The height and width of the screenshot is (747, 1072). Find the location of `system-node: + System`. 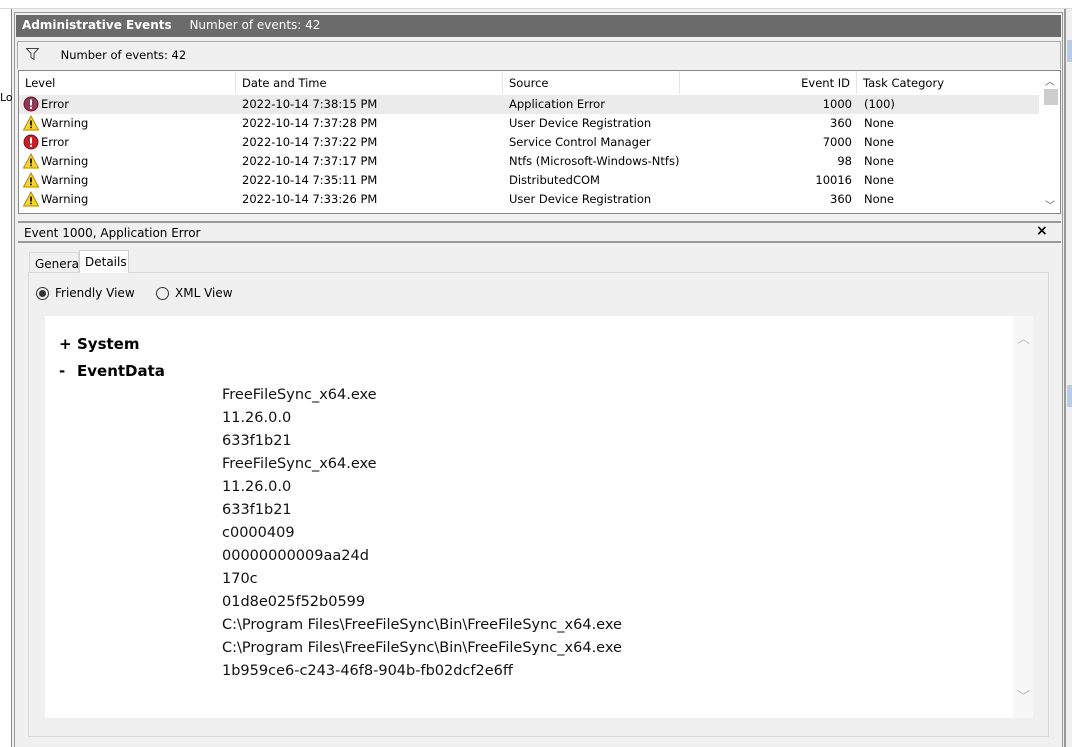

system-node: + System is located at coordinates (99, 344).